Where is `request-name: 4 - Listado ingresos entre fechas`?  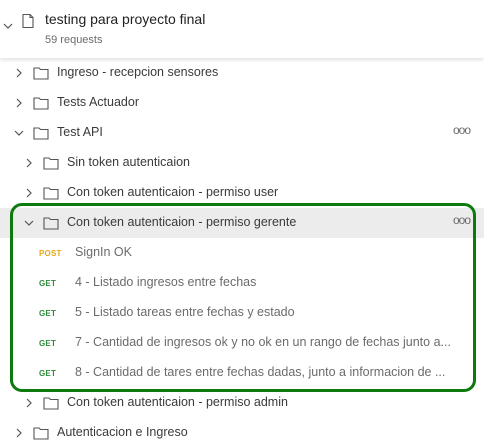 request-name: 4 - Listado ingresos entre fechas is located at coordinates (166, 282).